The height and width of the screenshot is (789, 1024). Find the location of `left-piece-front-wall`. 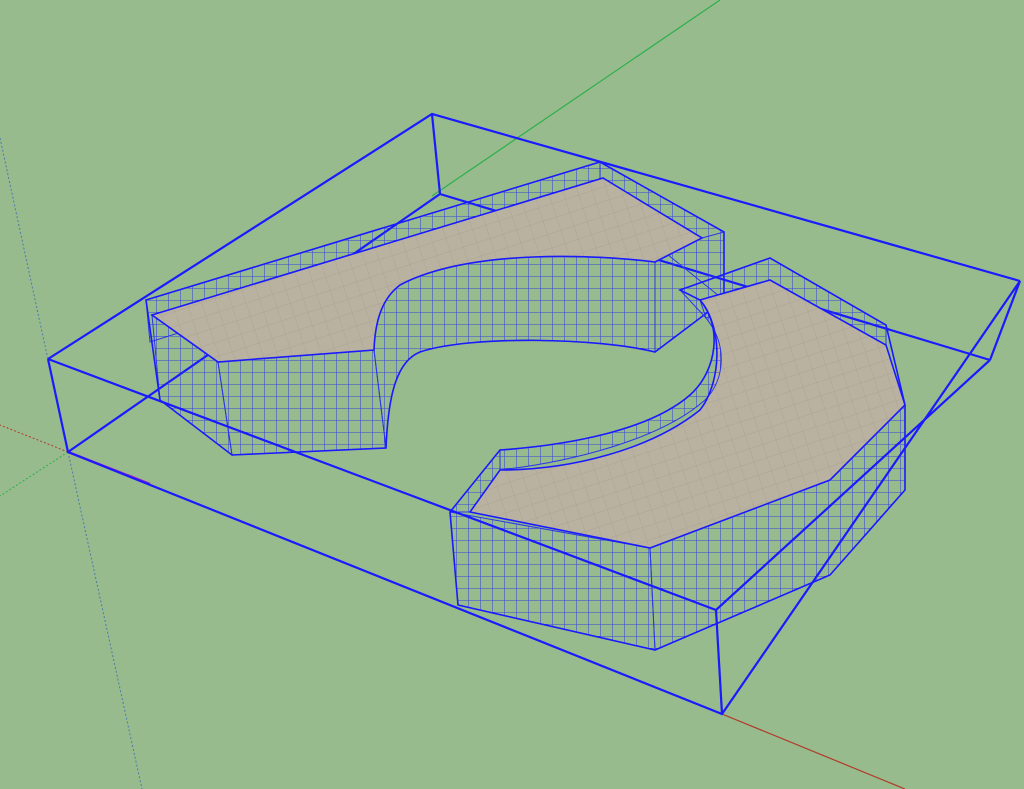

left-piece-front-wall is located at coordinates (302, 402).